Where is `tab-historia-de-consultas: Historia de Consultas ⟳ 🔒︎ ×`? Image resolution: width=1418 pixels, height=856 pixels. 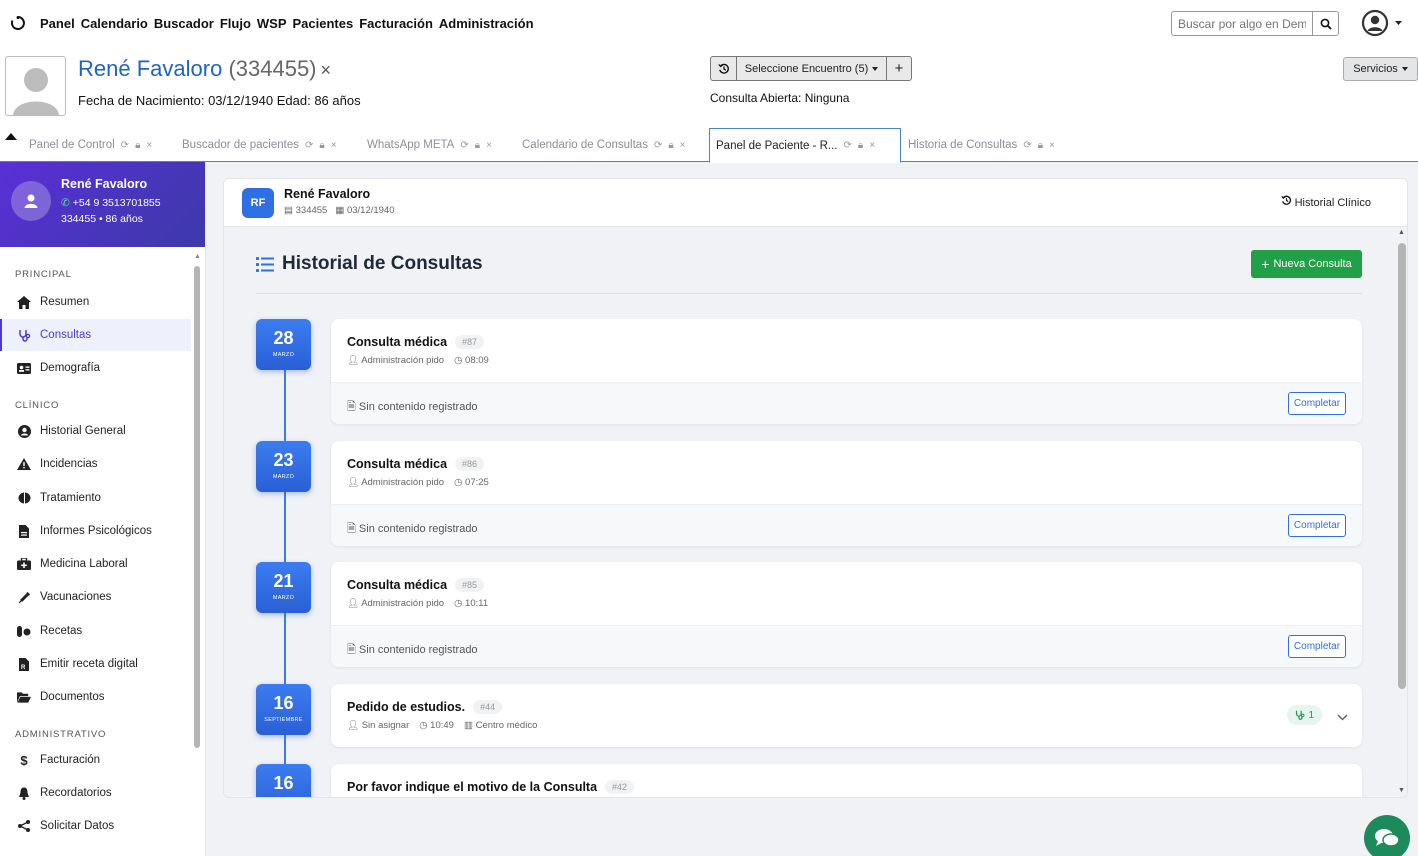
tab-historia-de-consultas: Historia de Consultas ⟳ 🔒︎ × is located at coordinates (981, 145).